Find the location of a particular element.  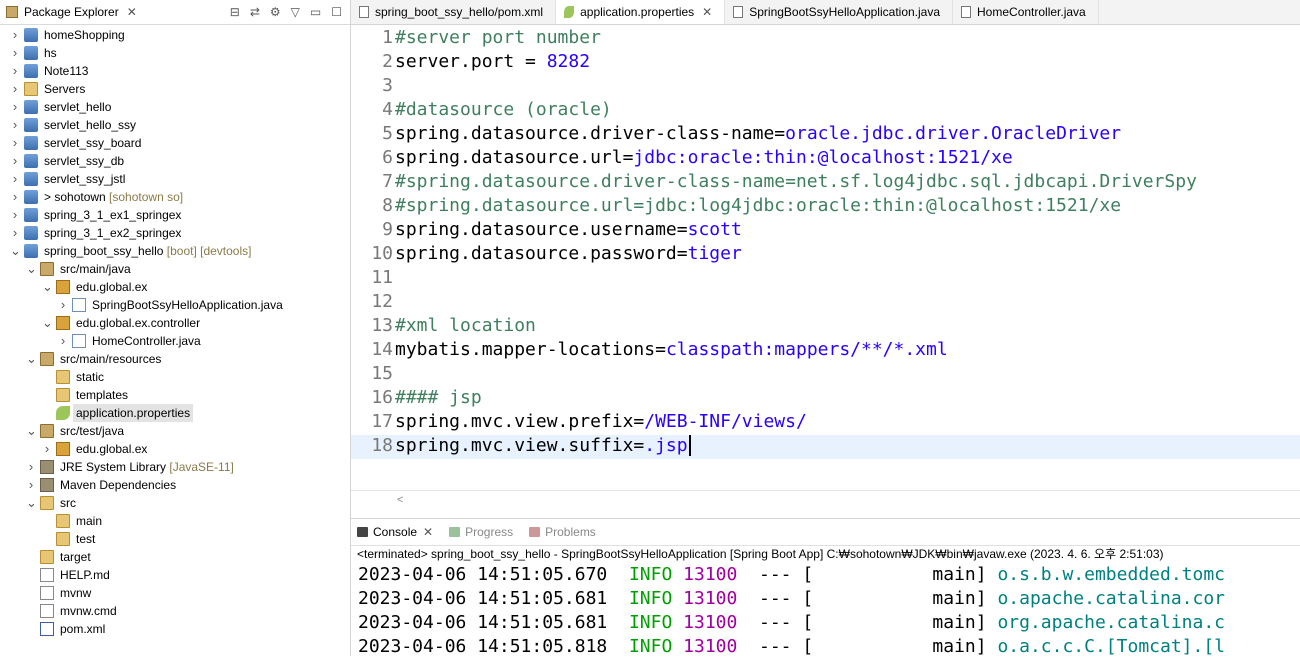

tree-item: › servlet_ssy_board is located at coordinates (175, 143).